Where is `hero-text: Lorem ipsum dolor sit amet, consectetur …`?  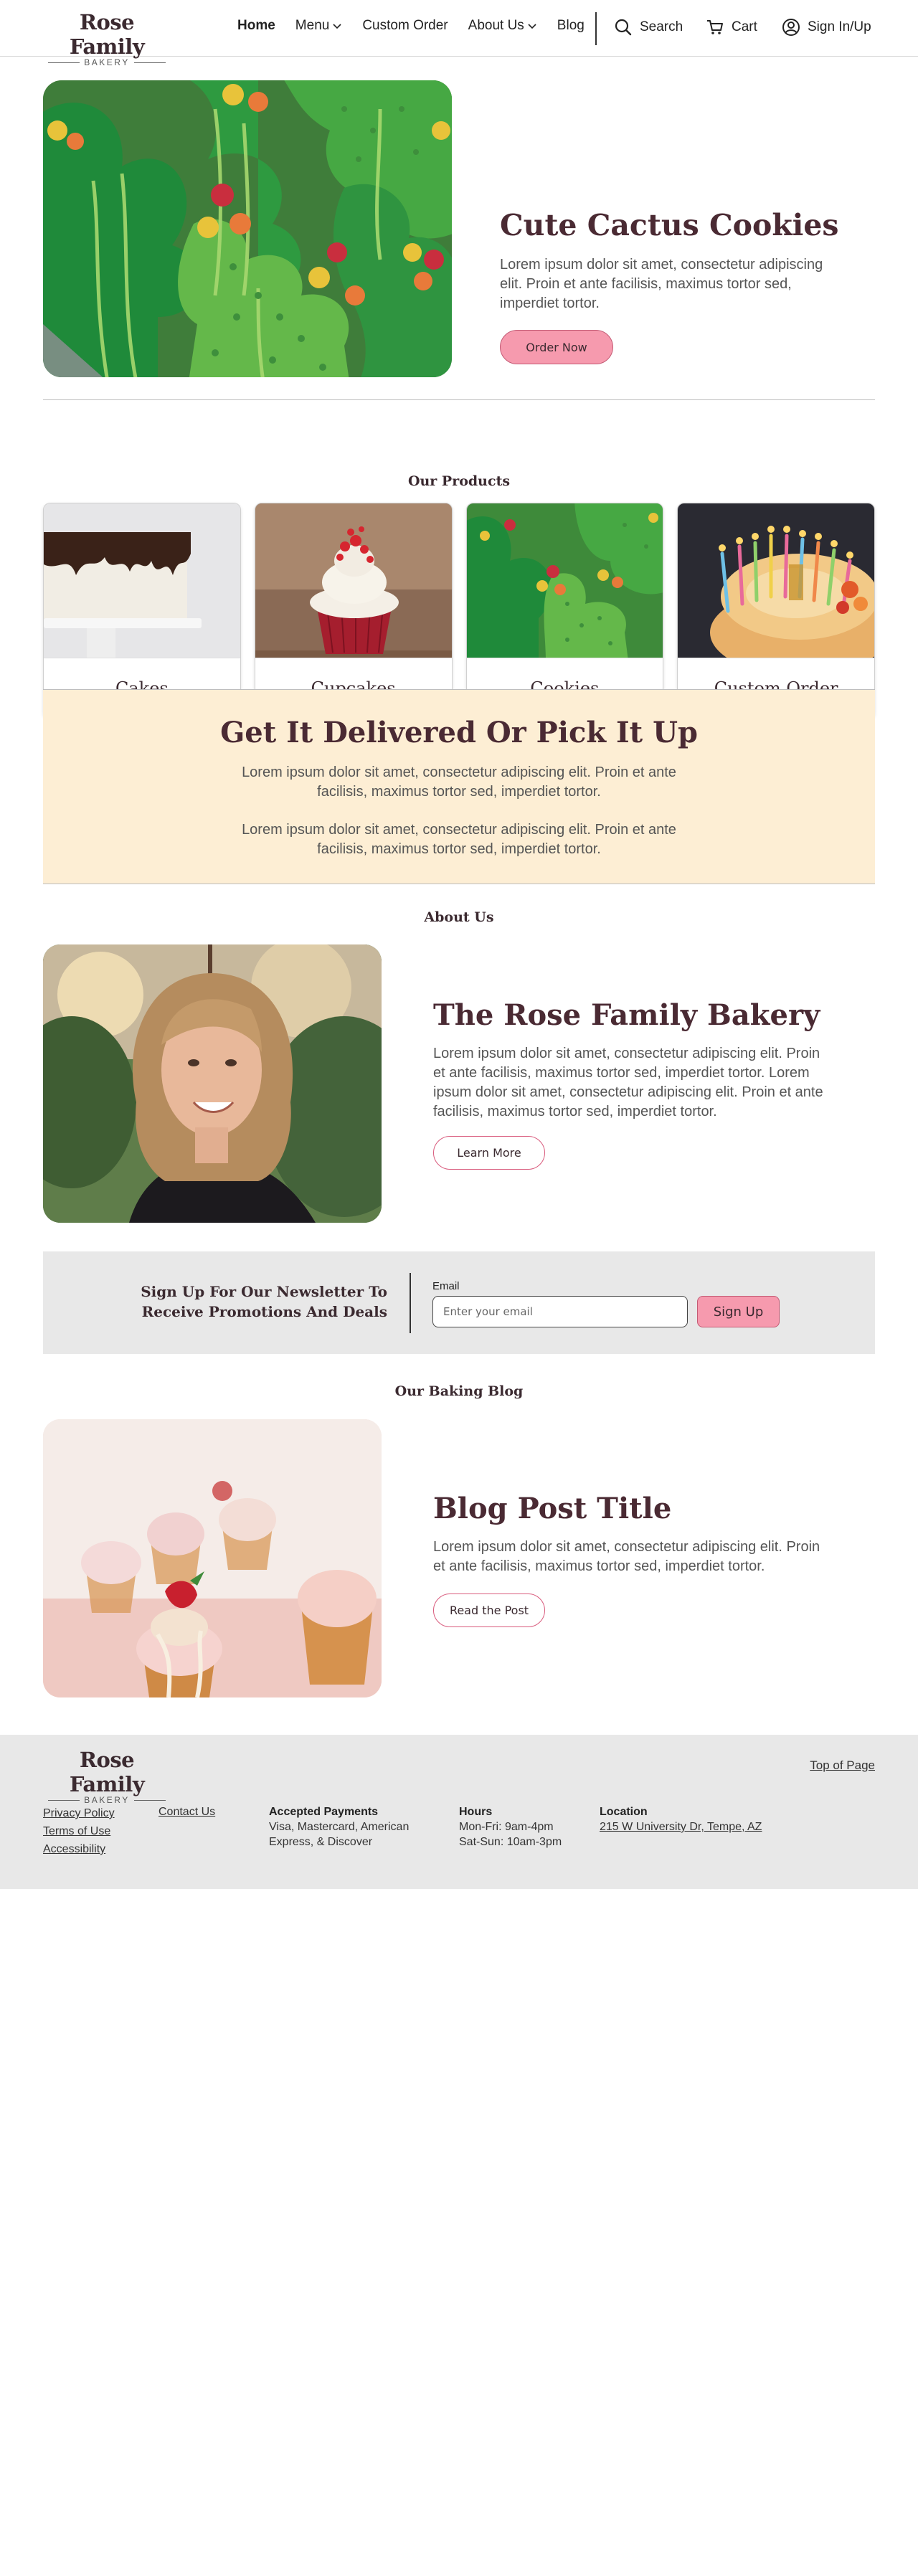
hero-text: Lorem ipsum dolor sit amet, consectetur … is located at coordinates (661, 284).